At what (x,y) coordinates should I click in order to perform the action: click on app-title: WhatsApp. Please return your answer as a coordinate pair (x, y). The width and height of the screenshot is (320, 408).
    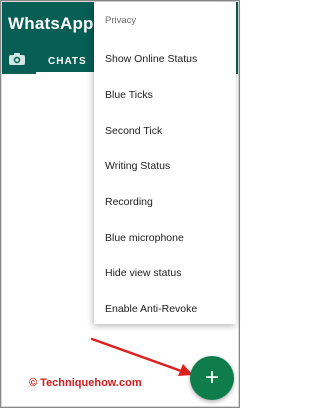
    Looking at the image, I should click on (51, 23).